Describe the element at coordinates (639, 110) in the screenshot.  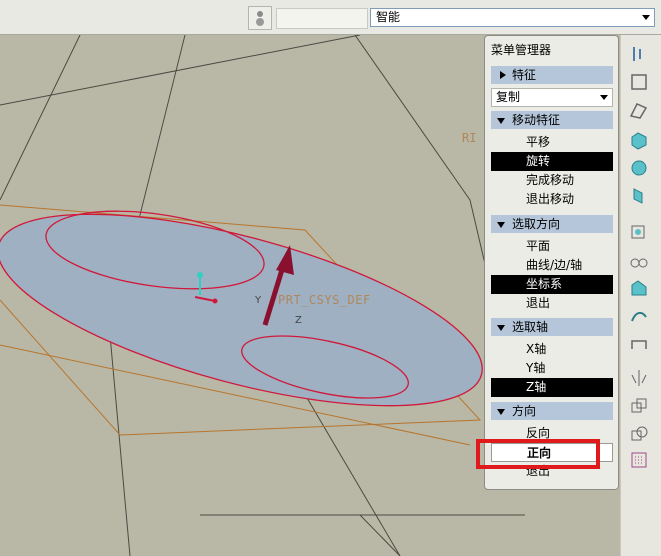
I see `sketch-icon` at that location.